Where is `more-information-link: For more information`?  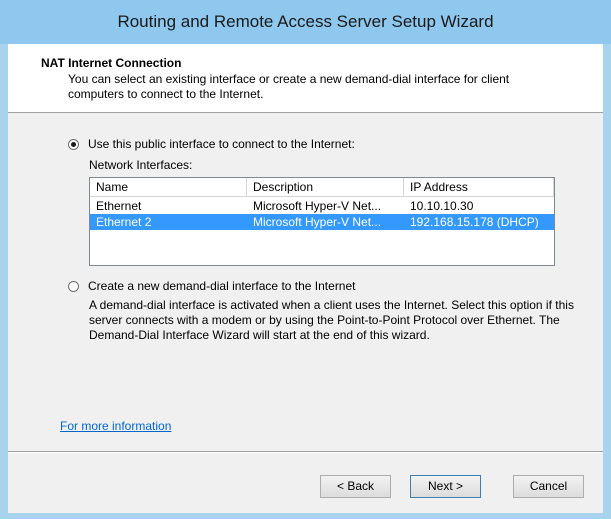 more-information-link: For more information is located at coordinates (115, 426).